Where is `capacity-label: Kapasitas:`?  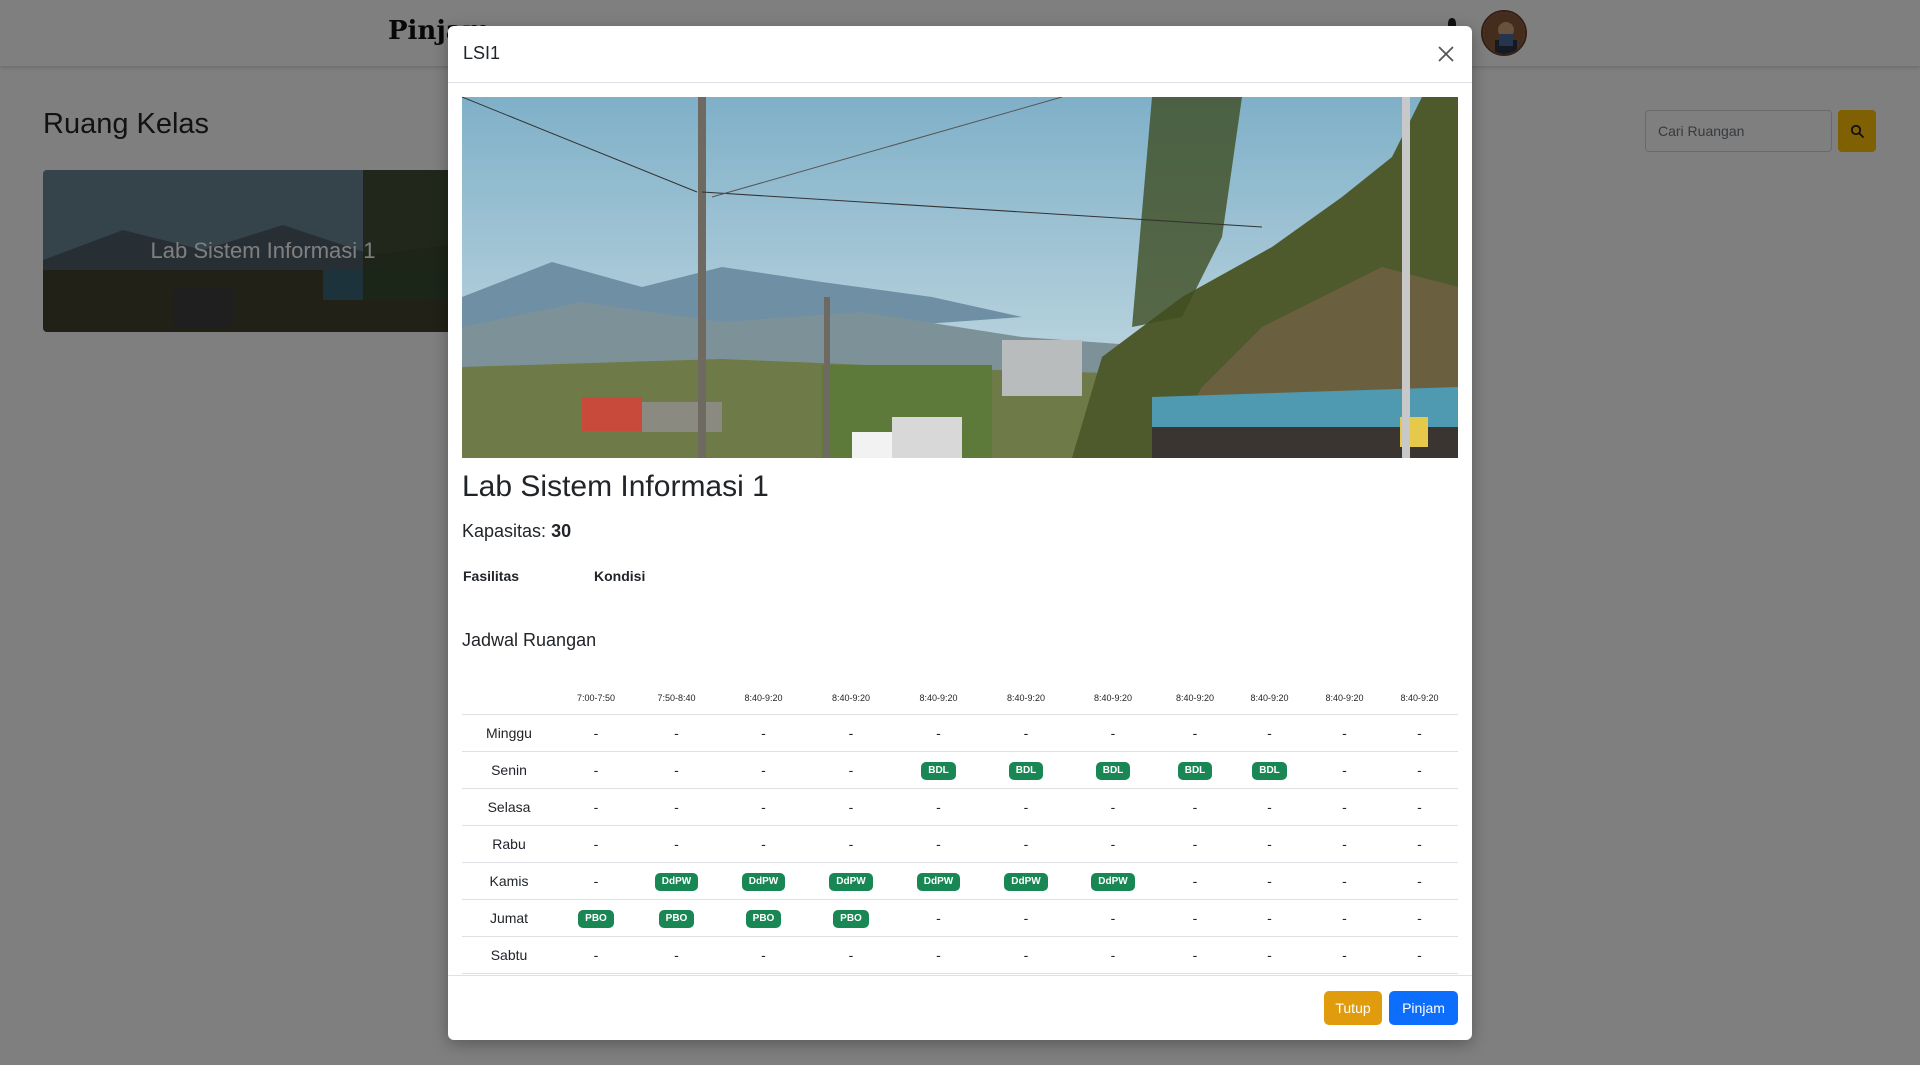 capacity-label: Kapasitas: is located at coordinates (504, 531).